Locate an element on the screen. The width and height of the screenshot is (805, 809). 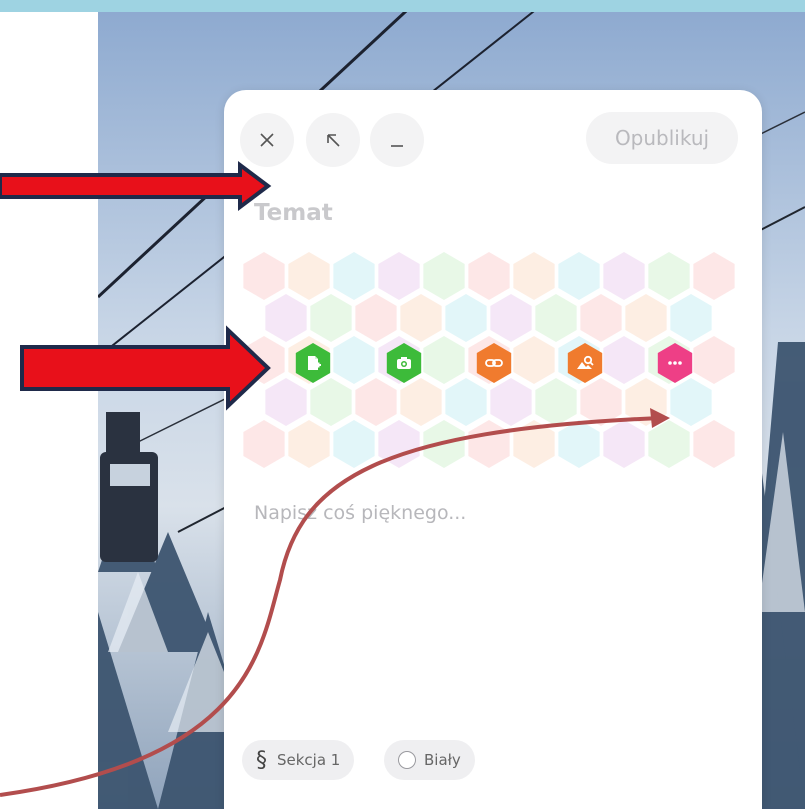
camera-icon is located at coordinates (404, 363).